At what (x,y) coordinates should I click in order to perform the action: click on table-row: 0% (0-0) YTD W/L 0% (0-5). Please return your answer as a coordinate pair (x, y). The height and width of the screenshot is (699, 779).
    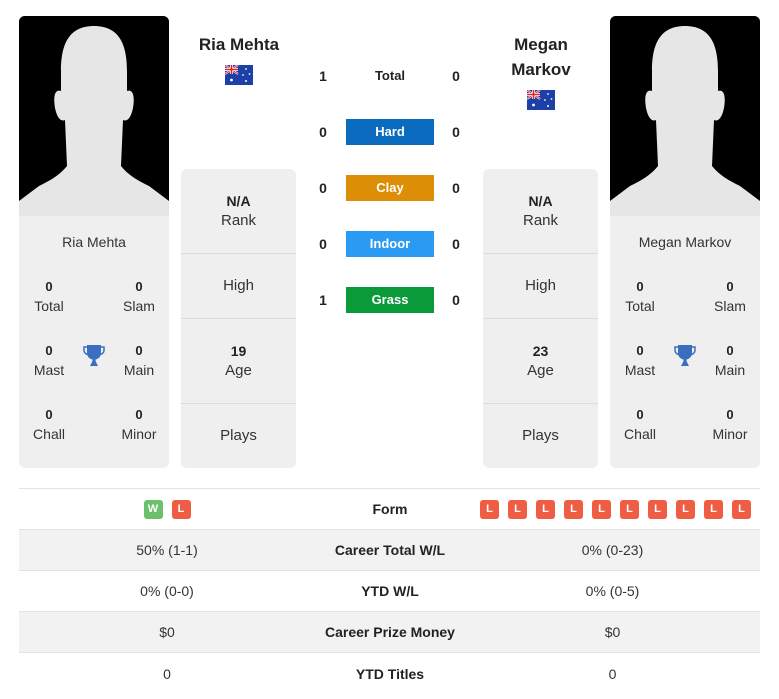
    Looking at the image, I should click on (389, 591).